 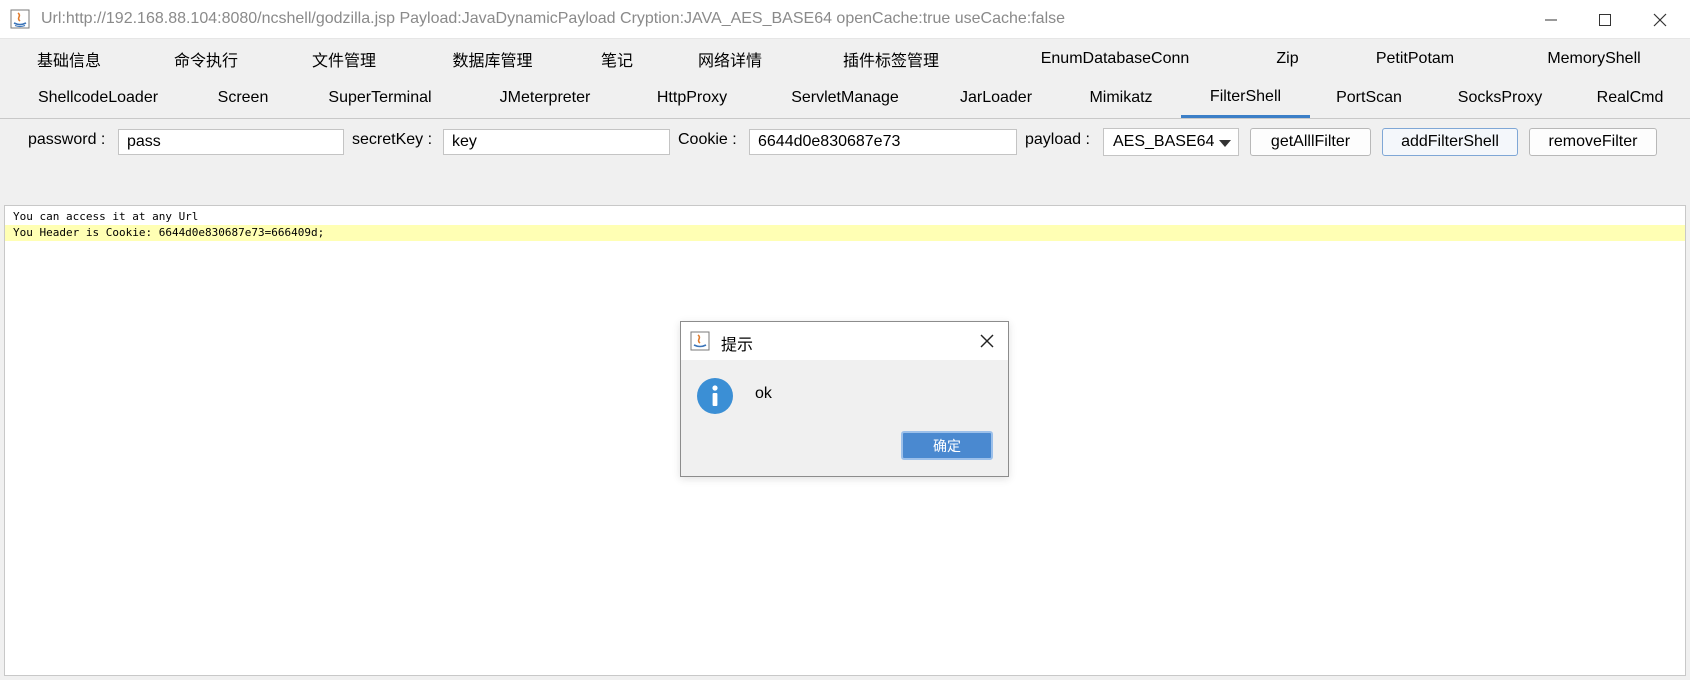 I want to click on maximize-icon, so click(x=1605, y=19).